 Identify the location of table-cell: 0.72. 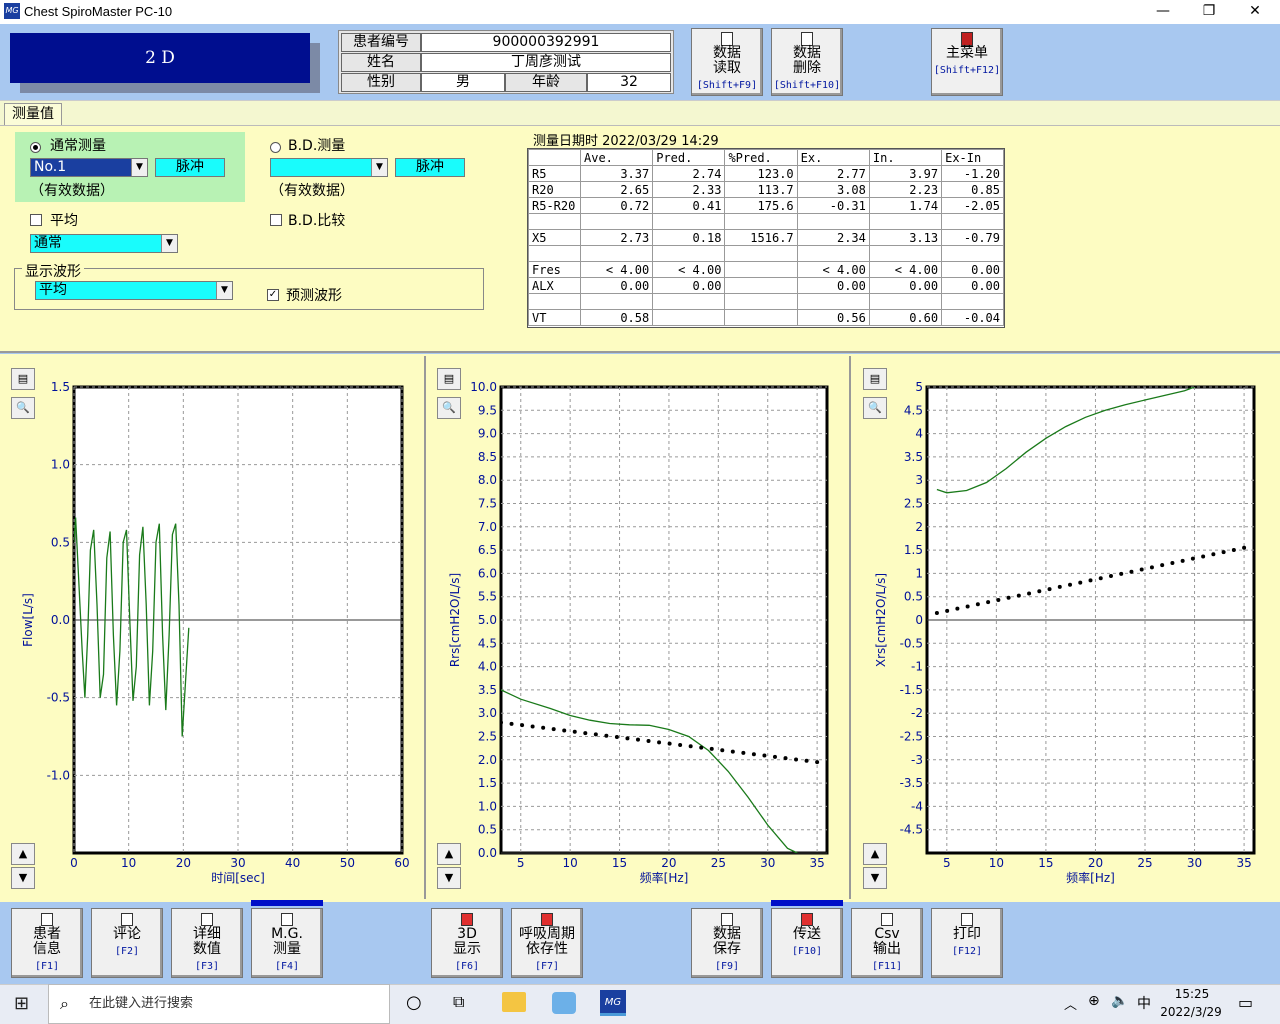
(616, 205).